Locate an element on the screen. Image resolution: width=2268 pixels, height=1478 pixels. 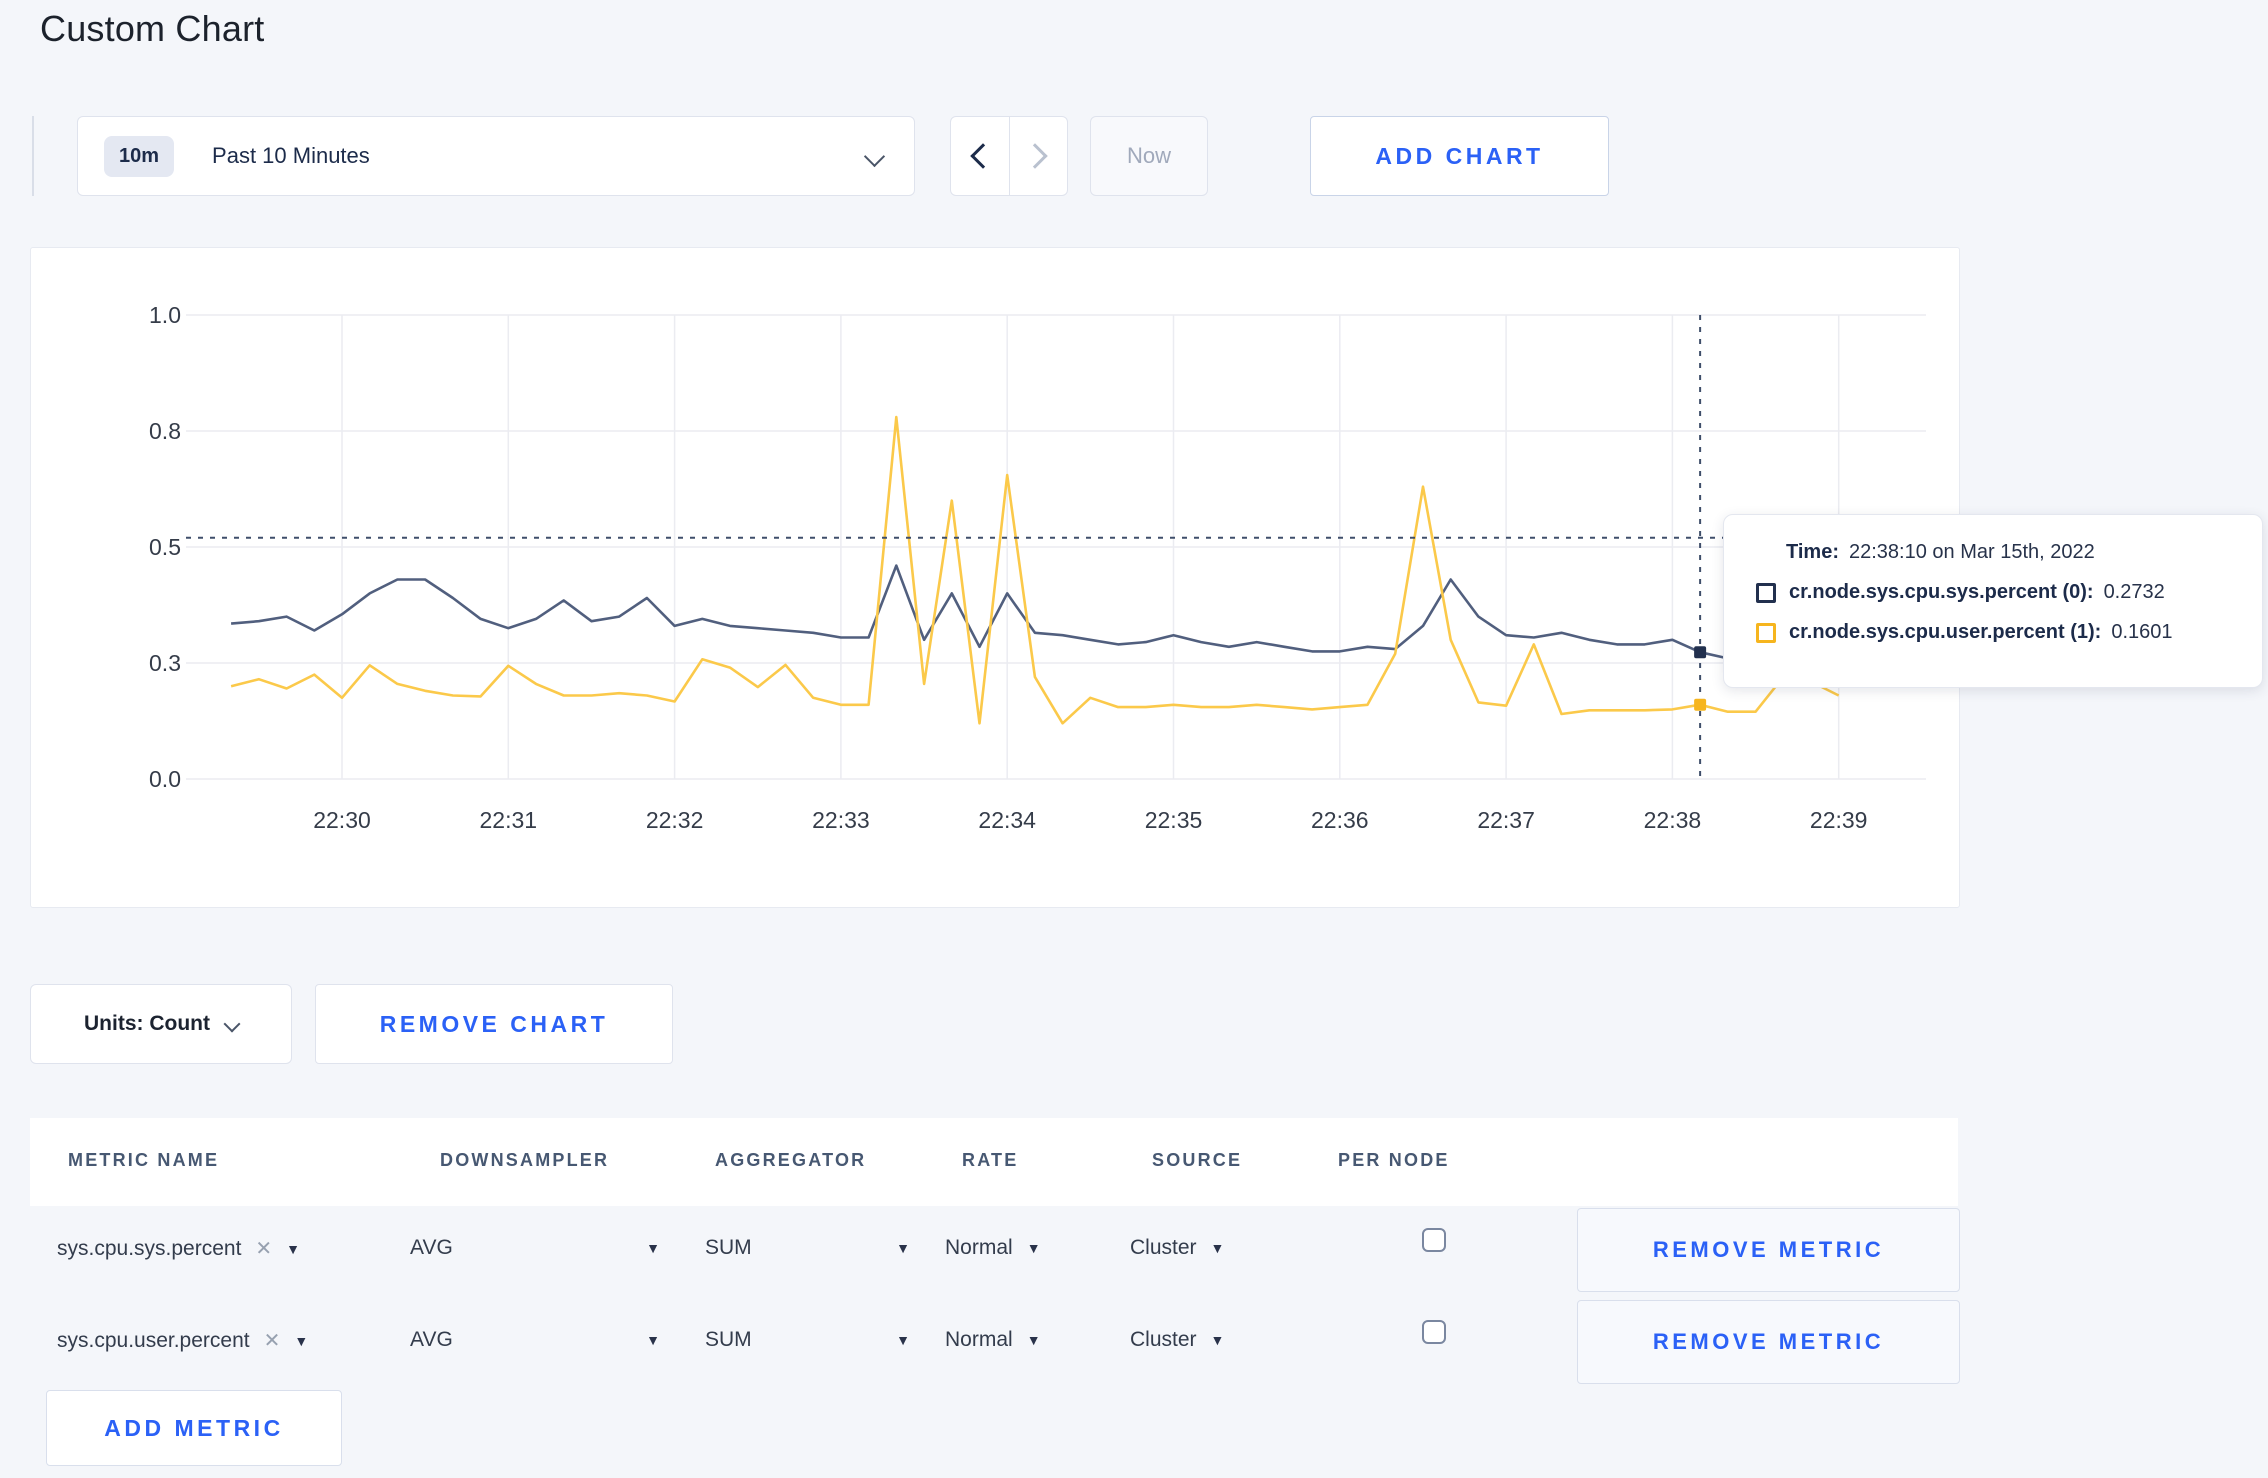
y-axis-tick-label: 1.0 is located at coordinates (165, 315).